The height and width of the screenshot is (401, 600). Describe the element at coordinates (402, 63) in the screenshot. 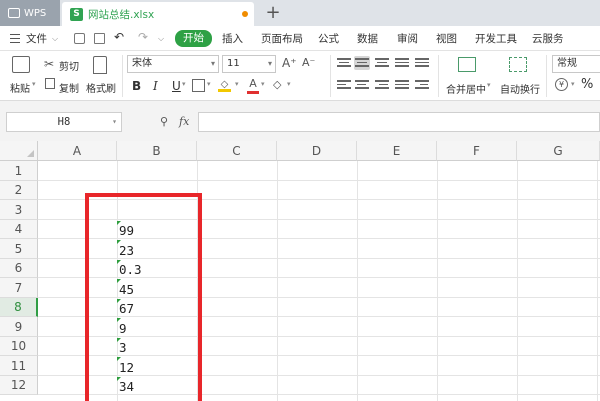

I see `orientation-icon` at that location.